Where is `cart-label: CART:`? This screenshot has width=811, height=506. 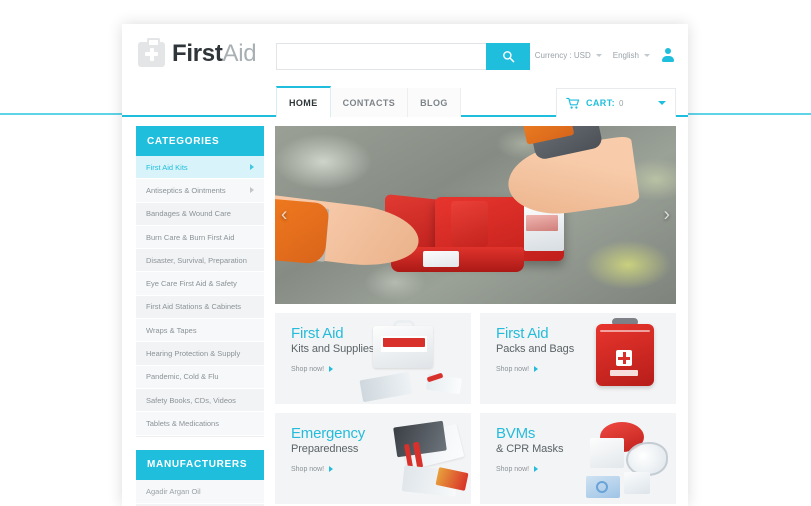
cart-label: CART: is located at coordinates (600, 103).